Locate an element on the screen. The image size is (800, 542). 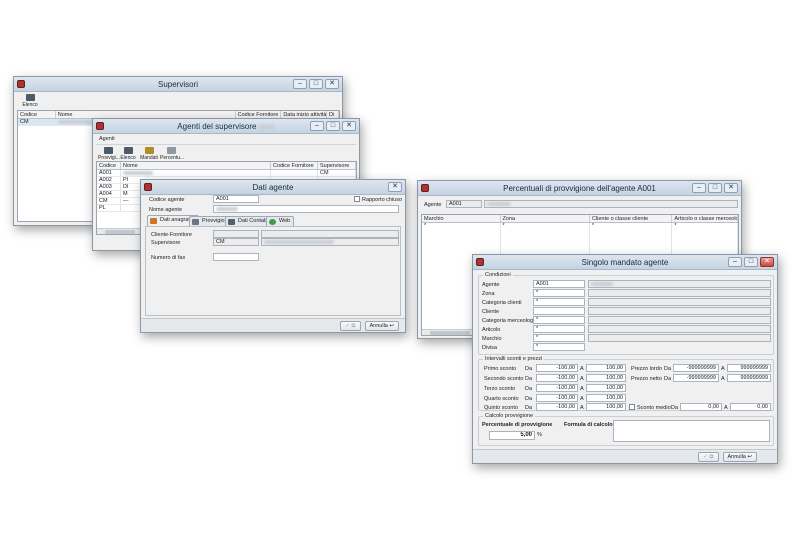
formula-field is located at coordinates (691, 431).